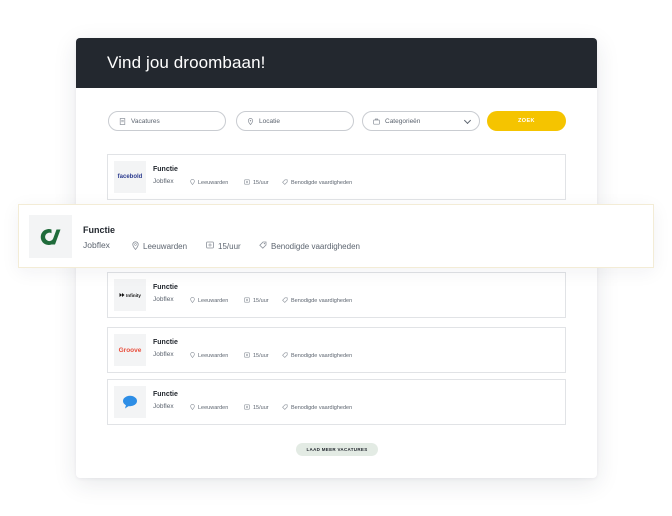 The width and height of the screenshot is (672, 516). Describe the element at coordinates (295, 121) in the screenshot. I see `locatie-input: Locatie` at that location.